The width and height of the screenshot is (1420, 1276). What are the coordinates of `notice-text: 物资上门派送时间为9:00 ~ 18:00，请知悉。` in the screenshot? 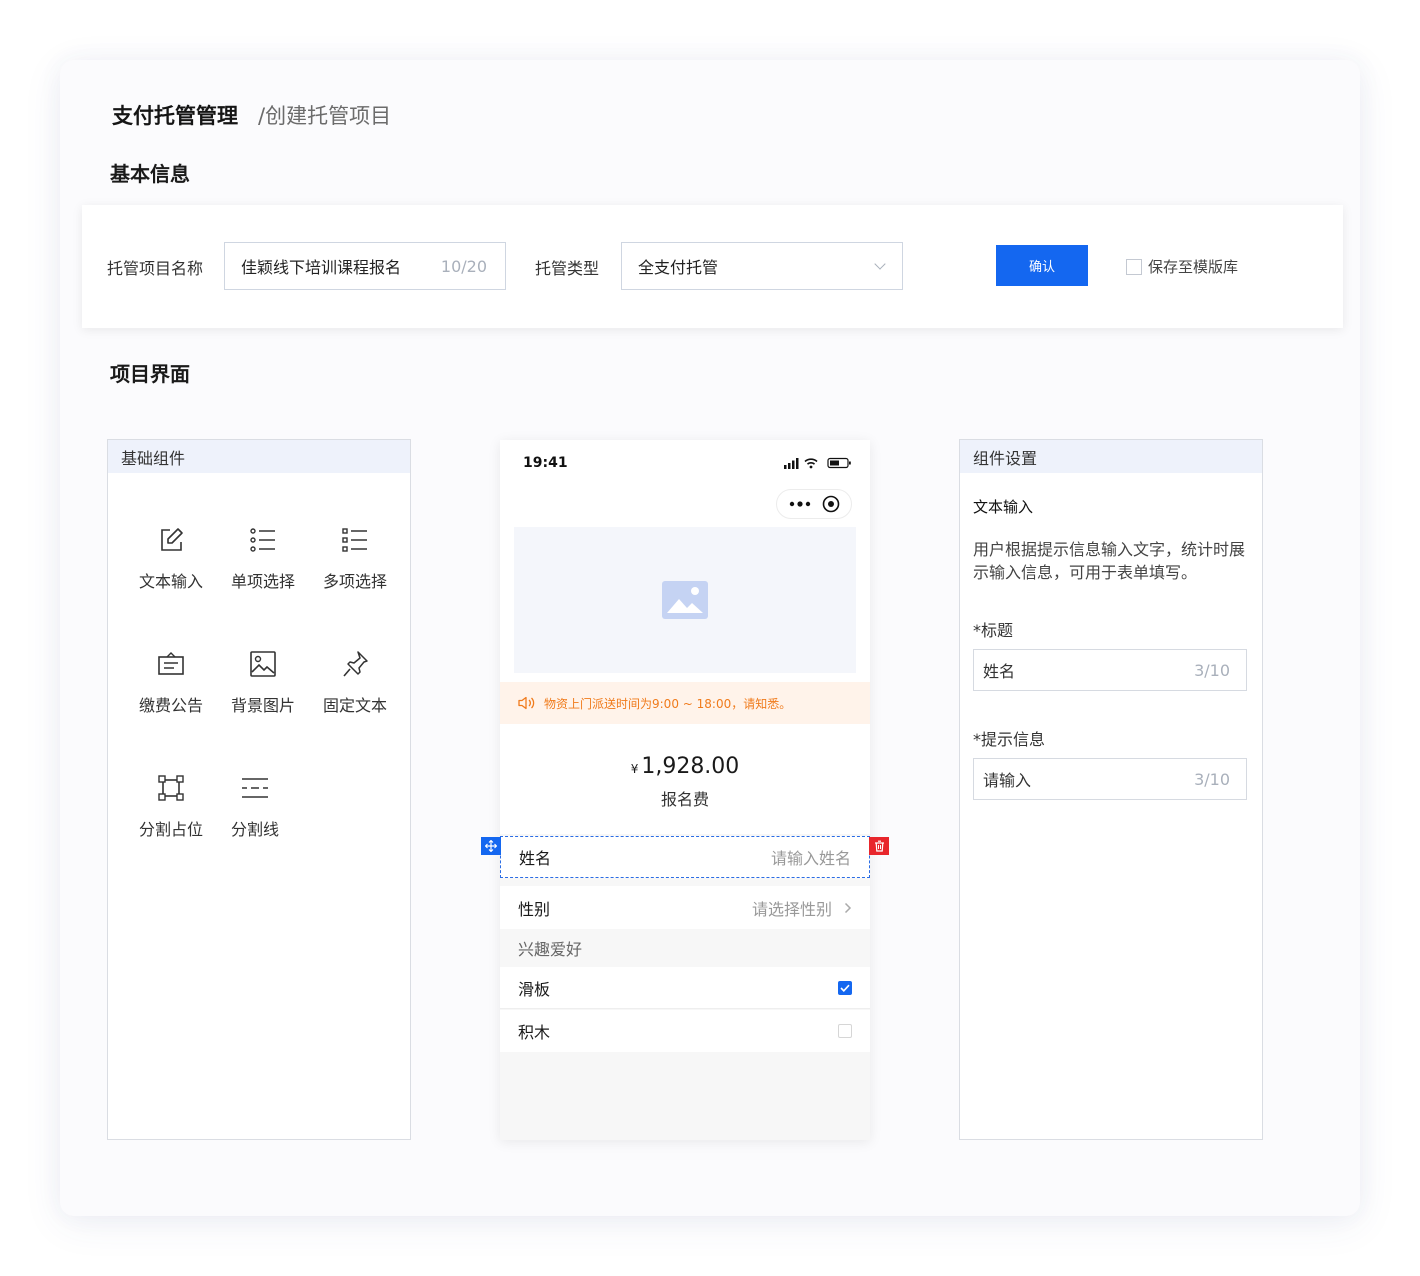 It's located at (668, 703).